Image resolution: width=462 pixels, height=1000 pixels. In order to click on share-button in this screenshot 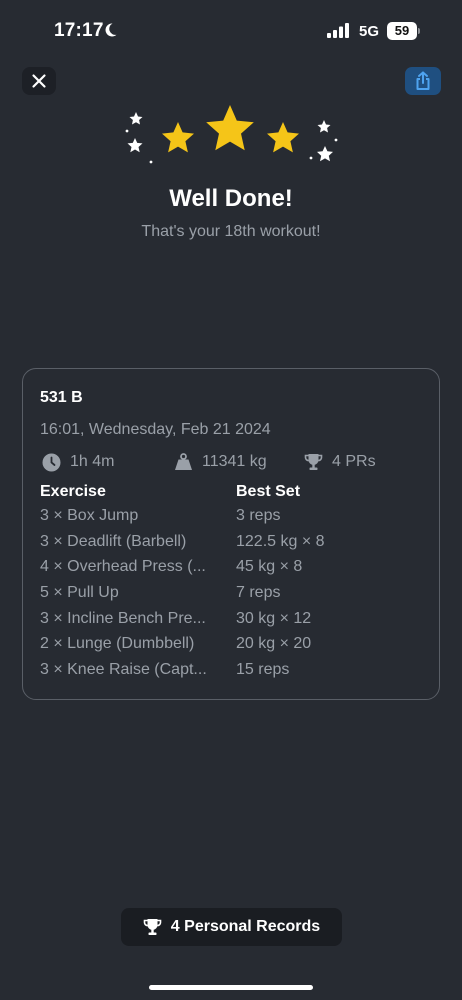, I will do `click(423, 81)`.